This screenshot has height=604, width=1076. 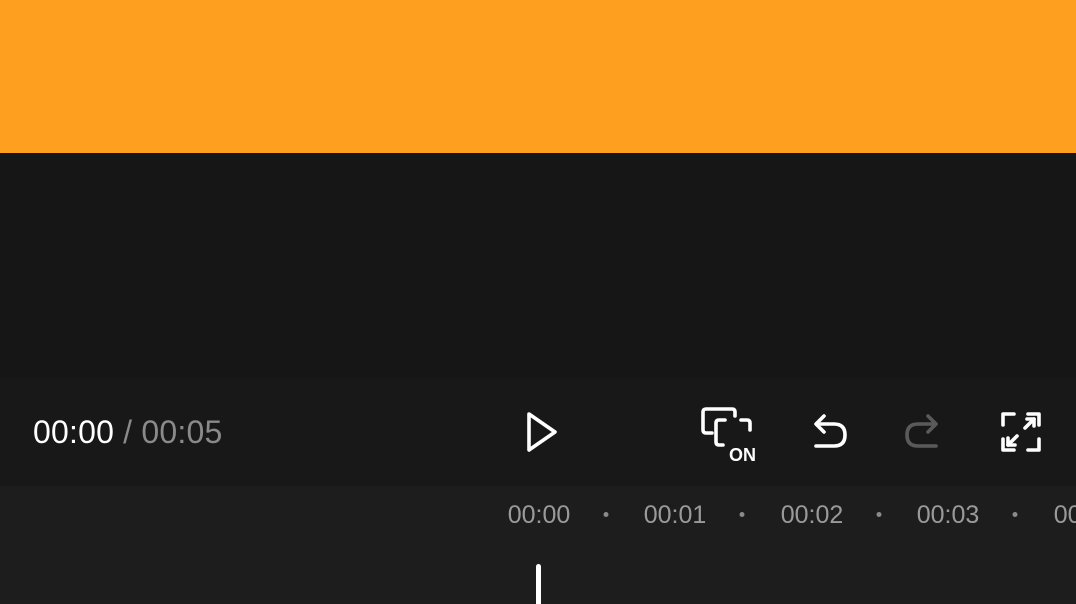 I want to click on undo-icon, so click(x=830, y=431).